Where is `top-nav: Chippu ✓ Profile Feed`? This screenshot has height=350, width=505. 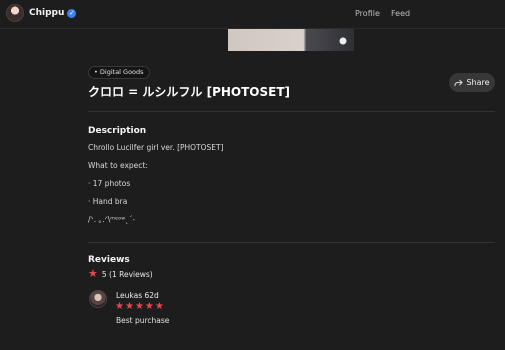
top-nav: Chippu ✓ Profile Feed is located at coordinates (252, 14).